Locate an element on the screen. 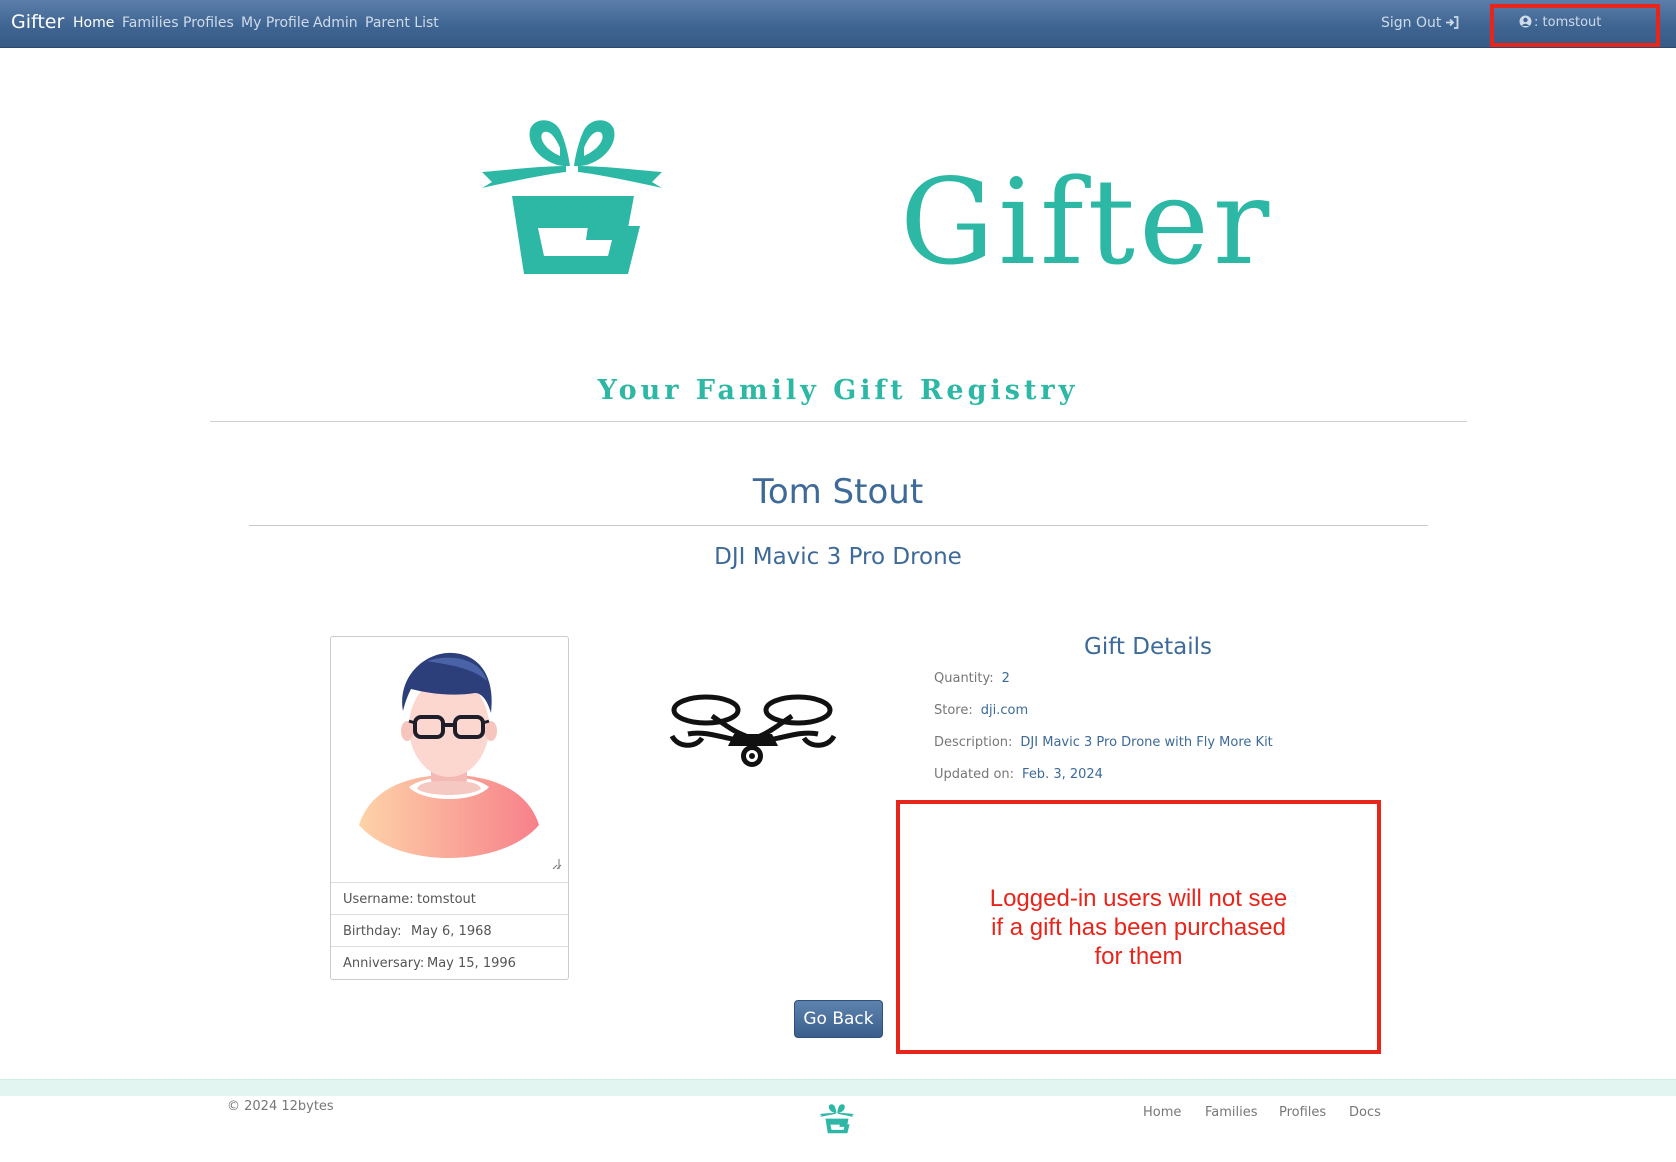  updated-value: Feb. 3, 2024 is located at coordinates (1062, 774).